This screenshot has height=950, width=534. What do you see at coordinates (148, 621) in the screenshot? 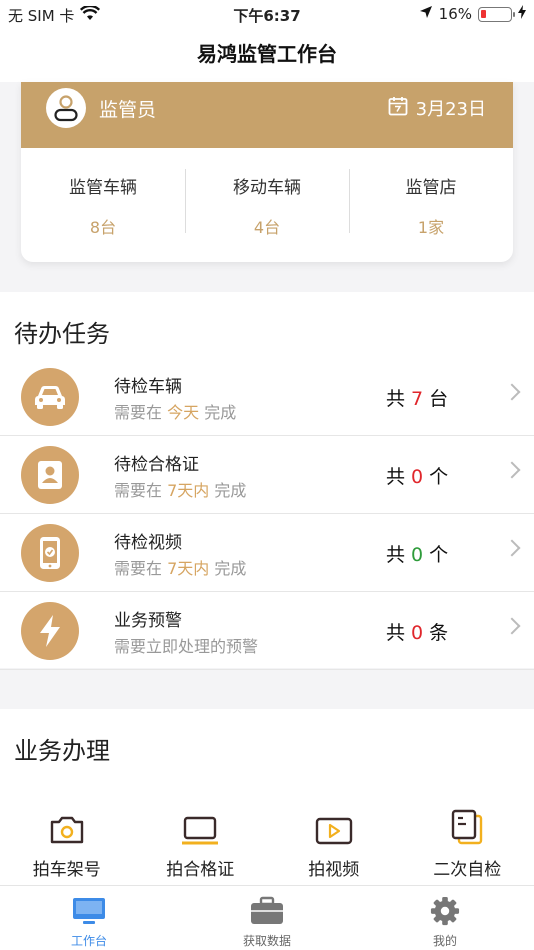
I see `todo-title: 业务预警` at bounding box center [148, 621].